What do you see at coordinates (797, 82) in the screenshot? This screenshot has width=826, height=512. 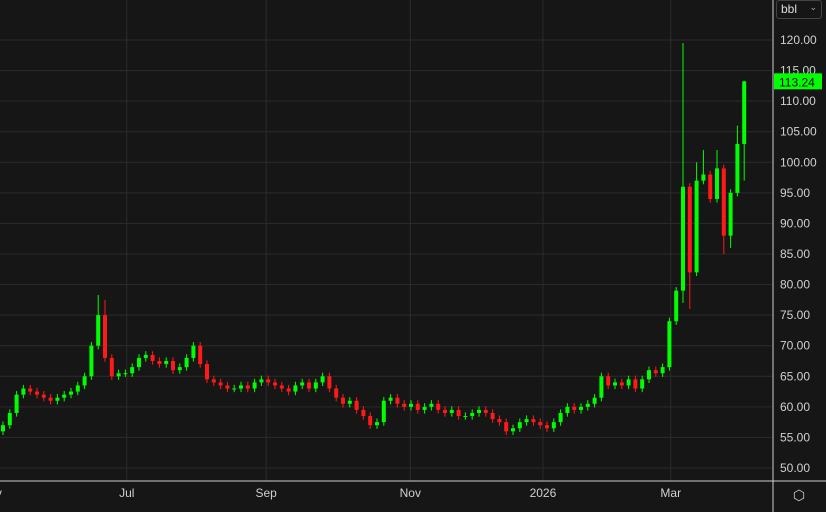 I see `last-price-label: 113.24` at bounding box center [797, 82].